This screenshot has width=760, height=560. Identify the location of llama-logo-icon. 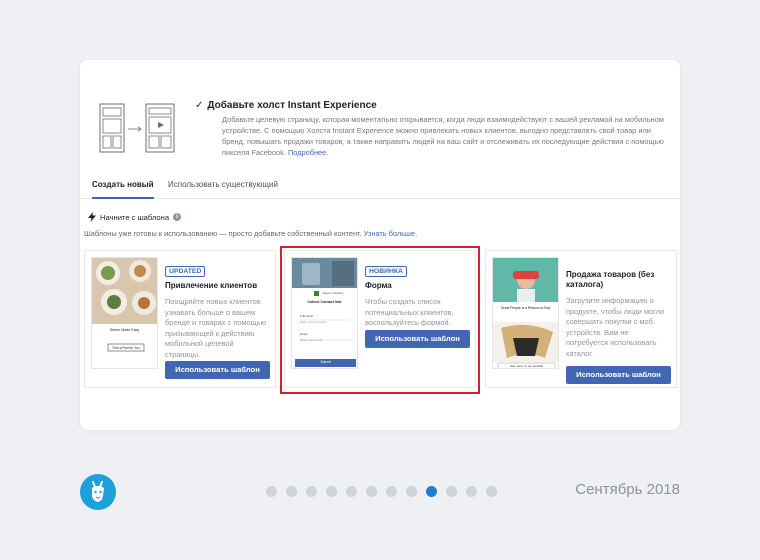
(98, 491).